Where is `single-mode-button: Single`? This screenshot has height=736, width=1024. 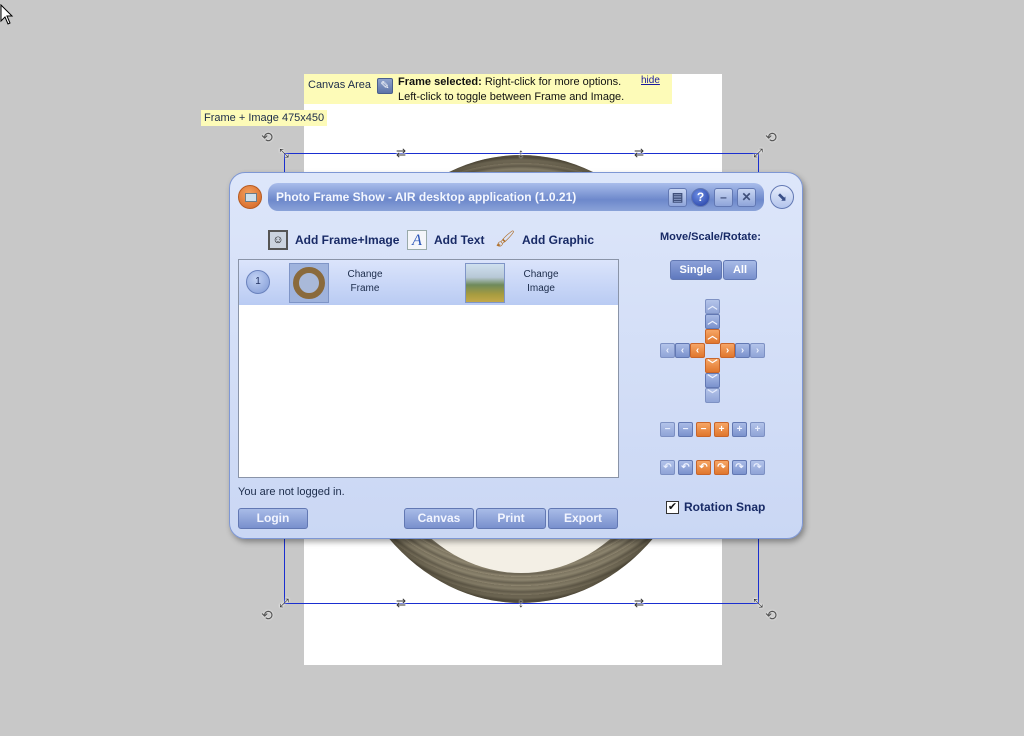 single-mode-button: Single is located at coordinates (696, 270).